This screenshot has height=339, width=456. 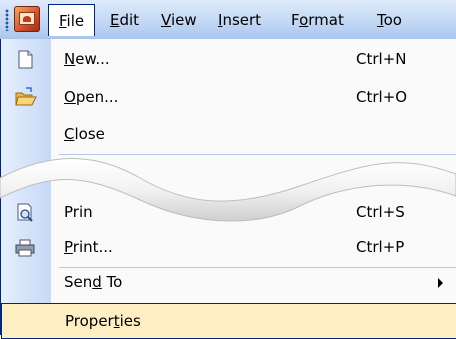 I want to click on submenu-arrow-icon, so click(x=440, y=283).